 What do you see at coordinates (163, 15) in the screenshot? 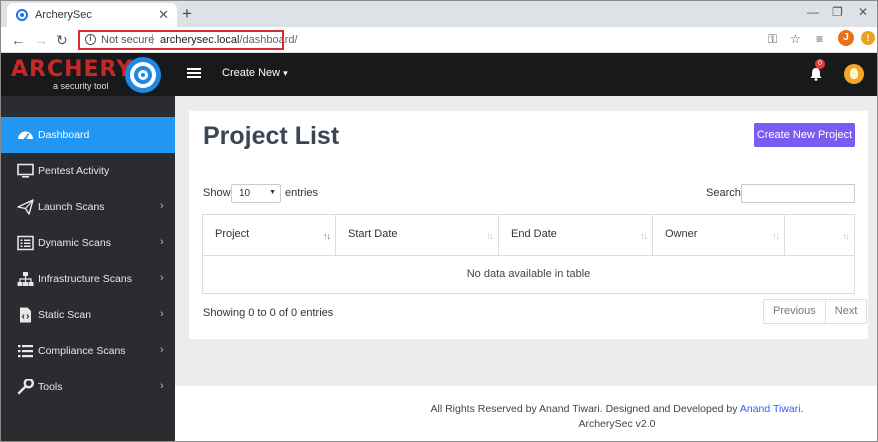
I see `close-tab-icon: ✕` at bounding box center [163, 15].